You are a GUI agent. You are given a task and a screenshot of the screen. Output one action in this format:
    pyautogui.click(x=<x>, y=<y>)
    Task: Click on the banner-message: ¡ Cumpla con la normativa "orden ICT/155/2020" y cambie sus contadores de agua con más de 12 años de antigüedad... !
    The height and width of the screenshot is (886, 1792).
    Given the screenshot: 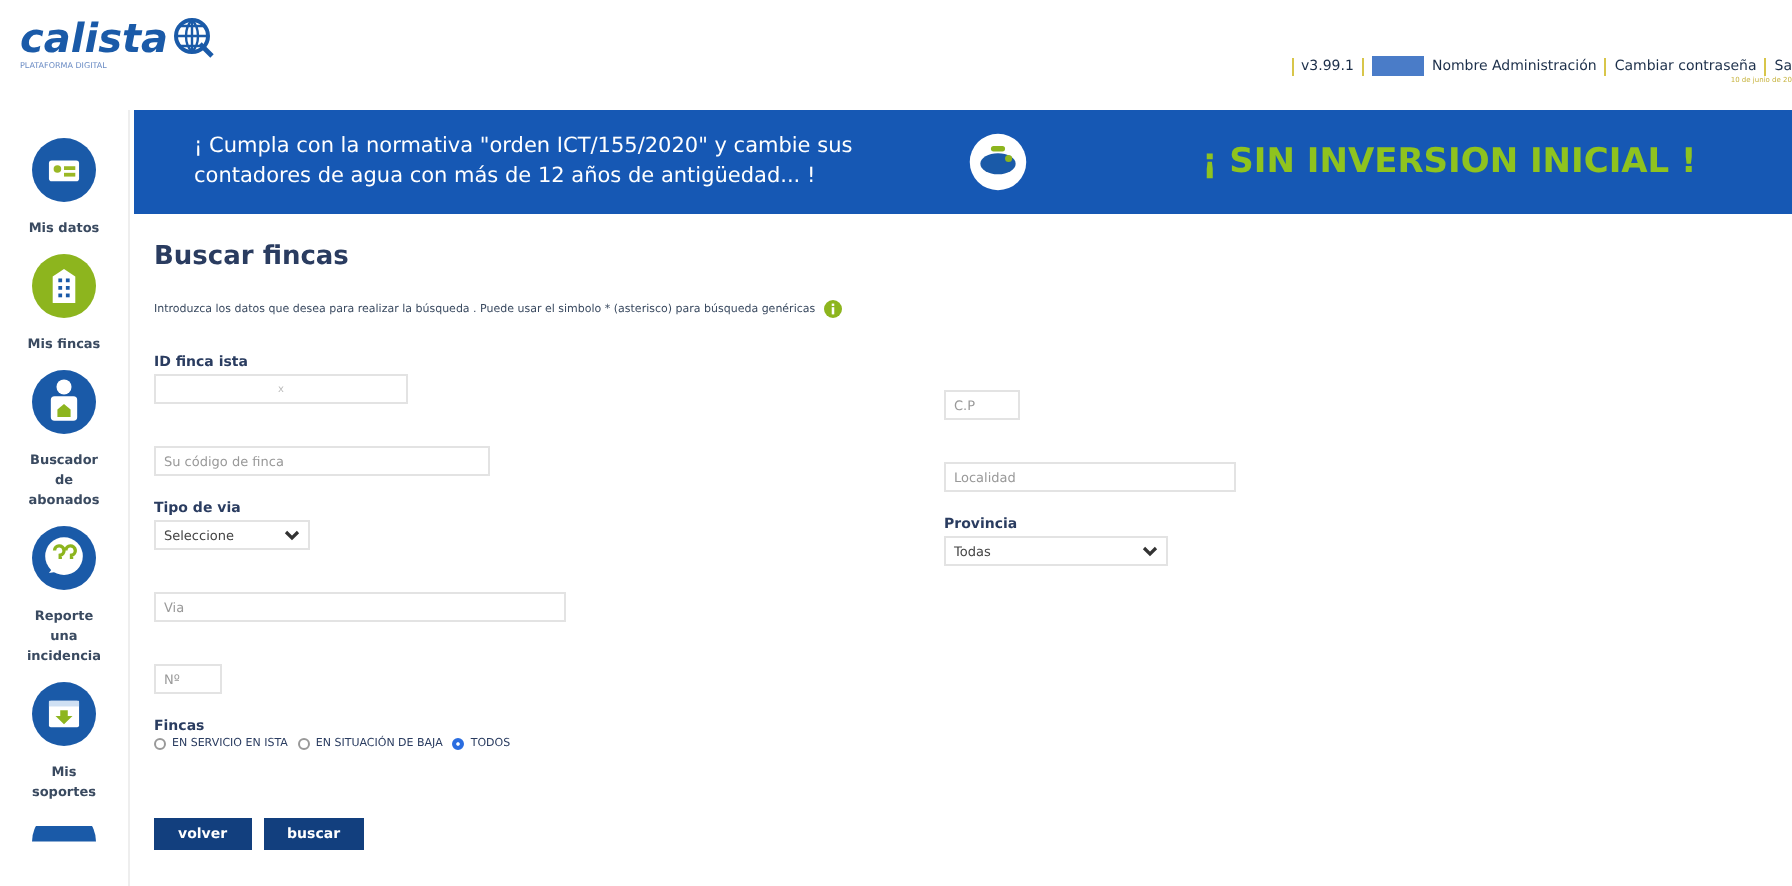 What is the action you would take?
    pyautogui.click(x=524, y=162)
    